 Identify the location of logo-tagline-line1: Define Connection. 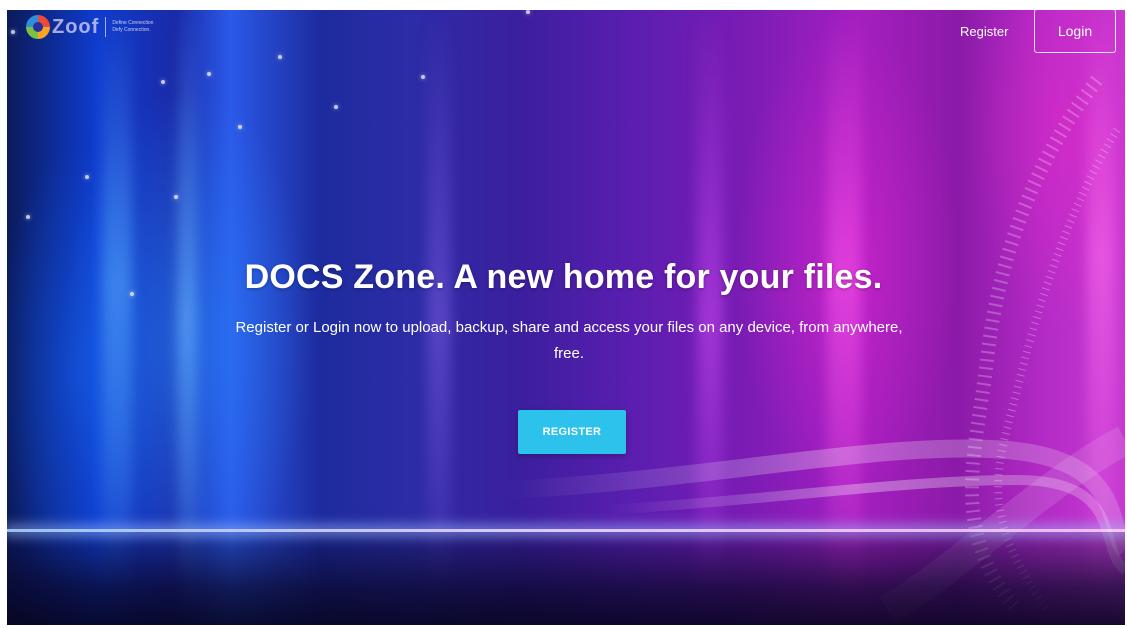
(133, 23).